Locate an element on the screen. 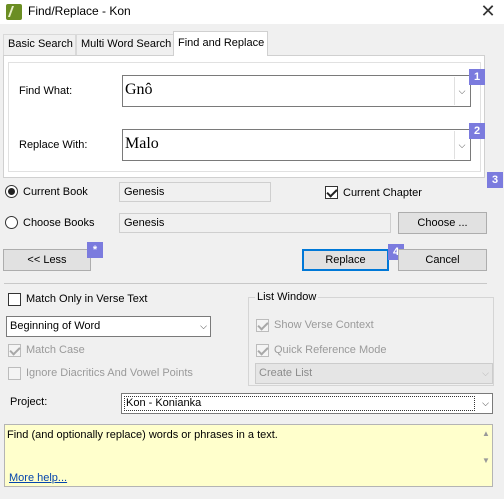 The height and width of the screenshot is (499, 504). annotation-badge-3: 3 is located at coordinates (495, 180).